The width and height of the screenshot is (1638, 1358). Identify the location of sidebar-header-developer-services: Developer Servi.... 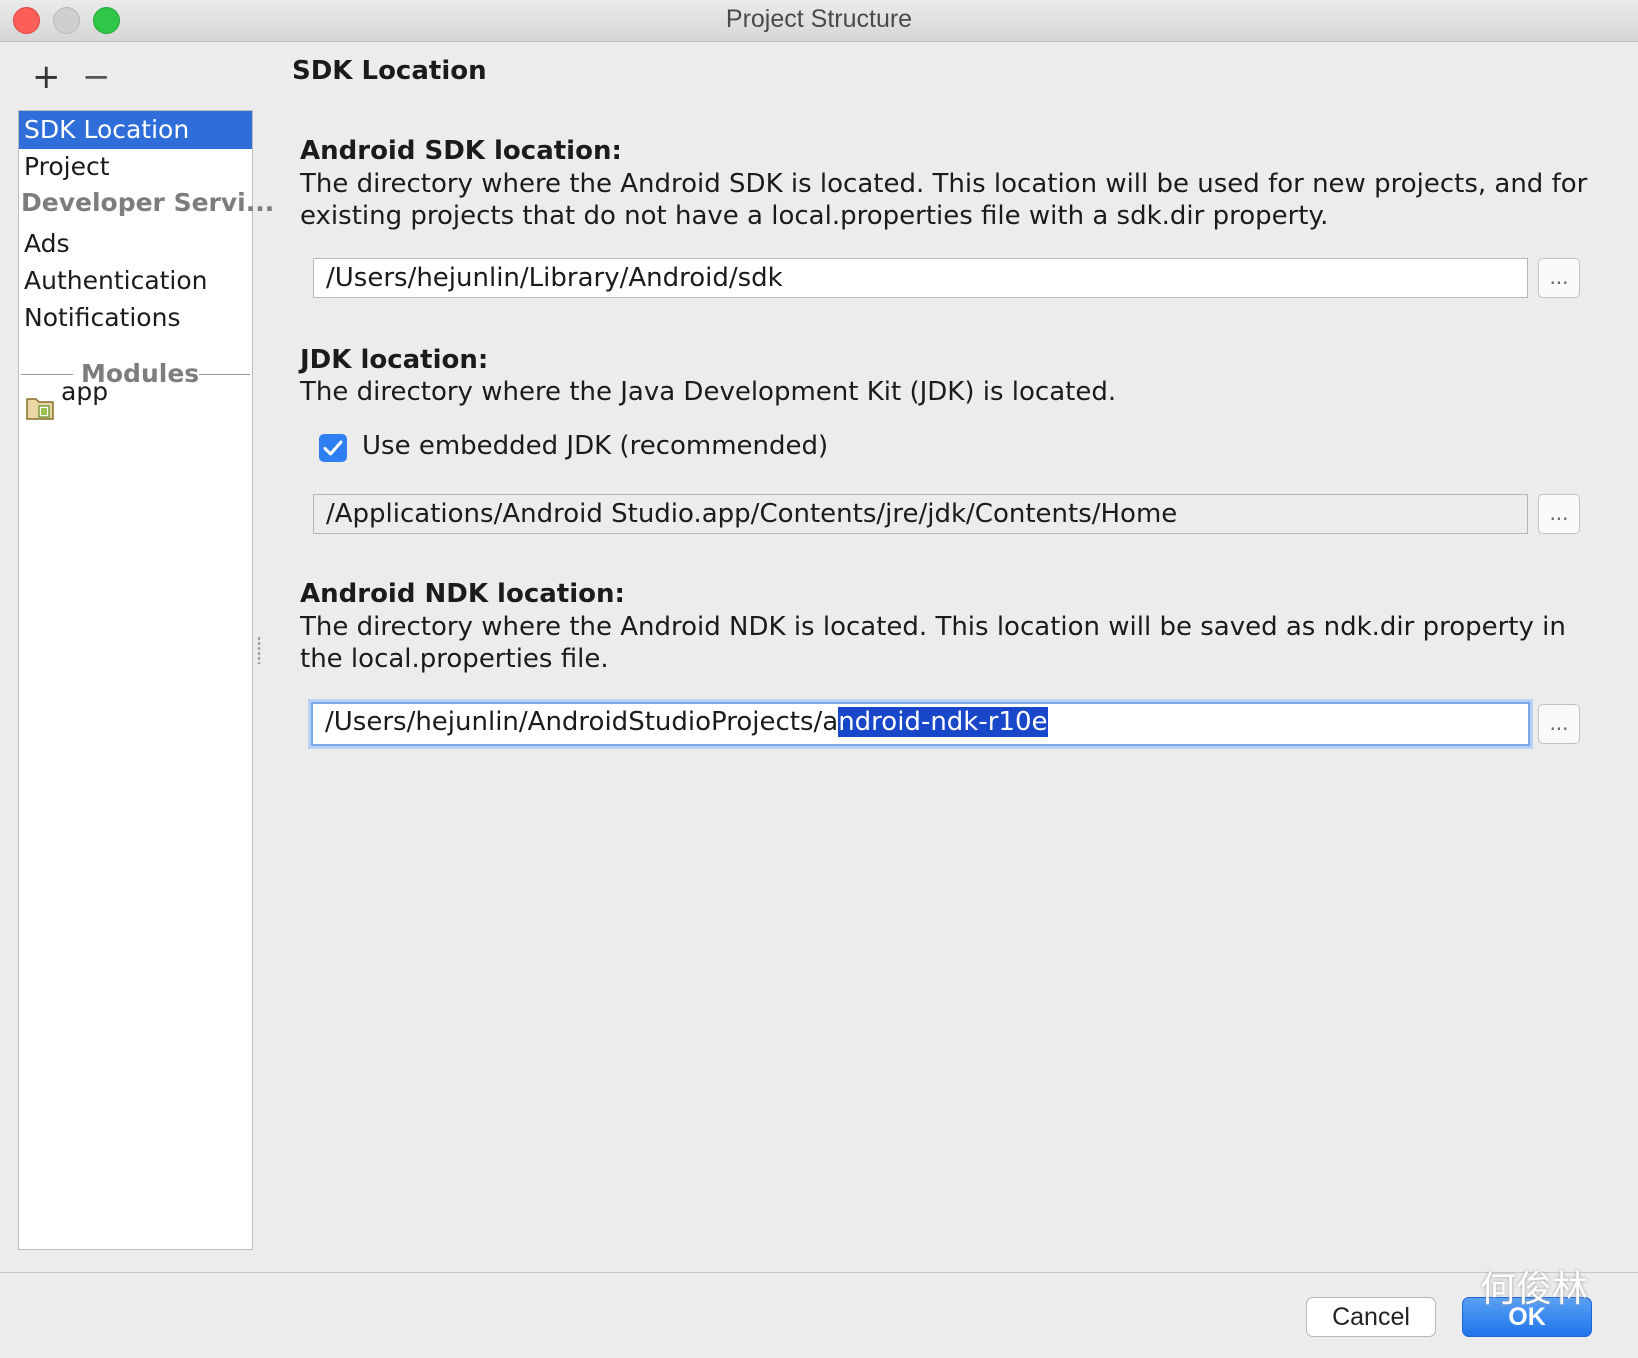
(148, 202).